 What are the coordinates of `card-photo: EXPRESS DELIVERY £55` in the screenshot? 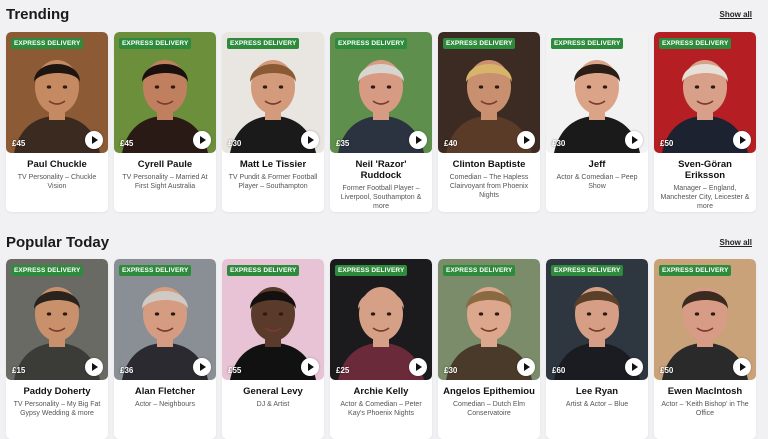 It's located at (273, 319).